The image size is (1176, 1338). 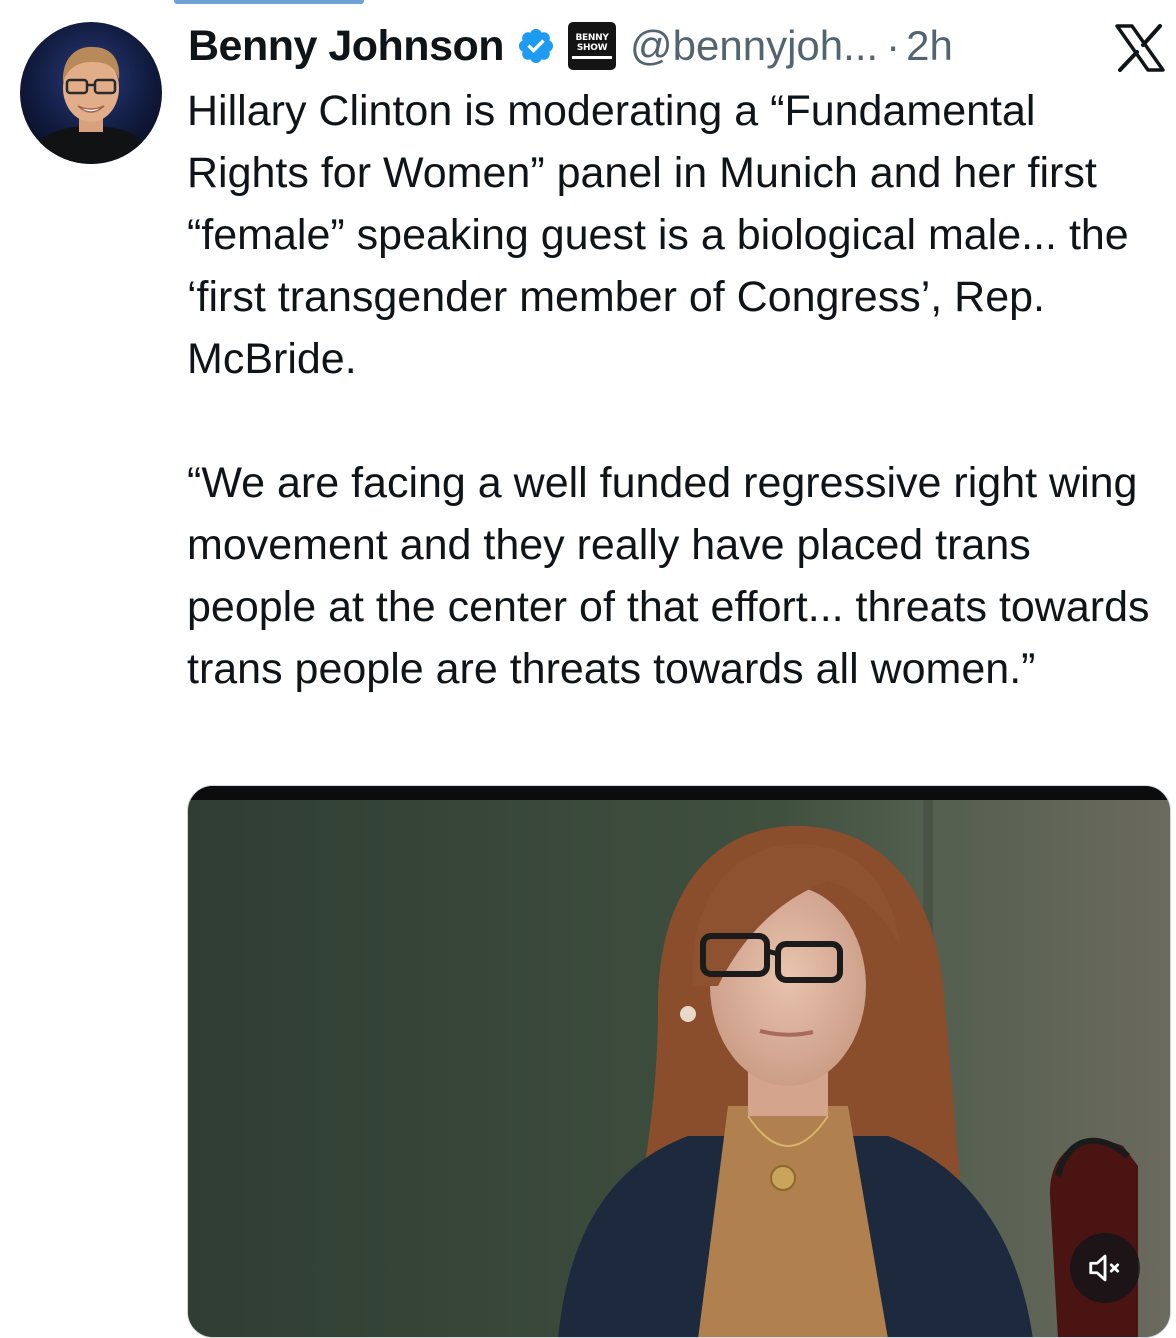 What do you see at coordinates (91, 93) in the screenshot?
I see `avatar` at bounding box center [91, 93].